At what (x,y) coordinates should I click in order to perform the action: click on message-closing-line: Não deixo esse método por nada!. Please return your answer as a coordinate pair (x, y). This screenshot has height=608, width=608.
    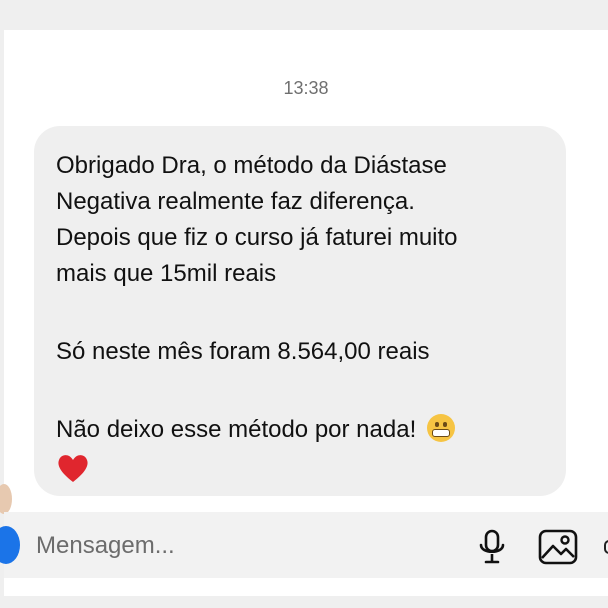
    Looking at the image, I should click on (236, 429).